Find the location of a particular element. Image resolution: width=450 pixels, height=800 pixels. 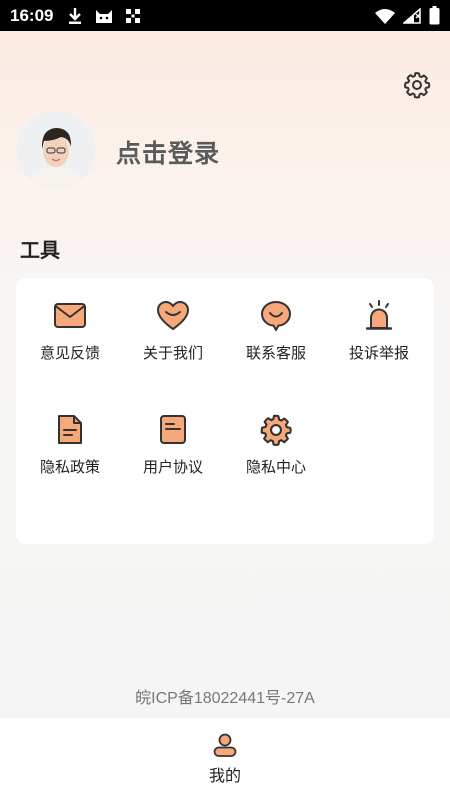

document-icon is located at coordinates (70, 430).